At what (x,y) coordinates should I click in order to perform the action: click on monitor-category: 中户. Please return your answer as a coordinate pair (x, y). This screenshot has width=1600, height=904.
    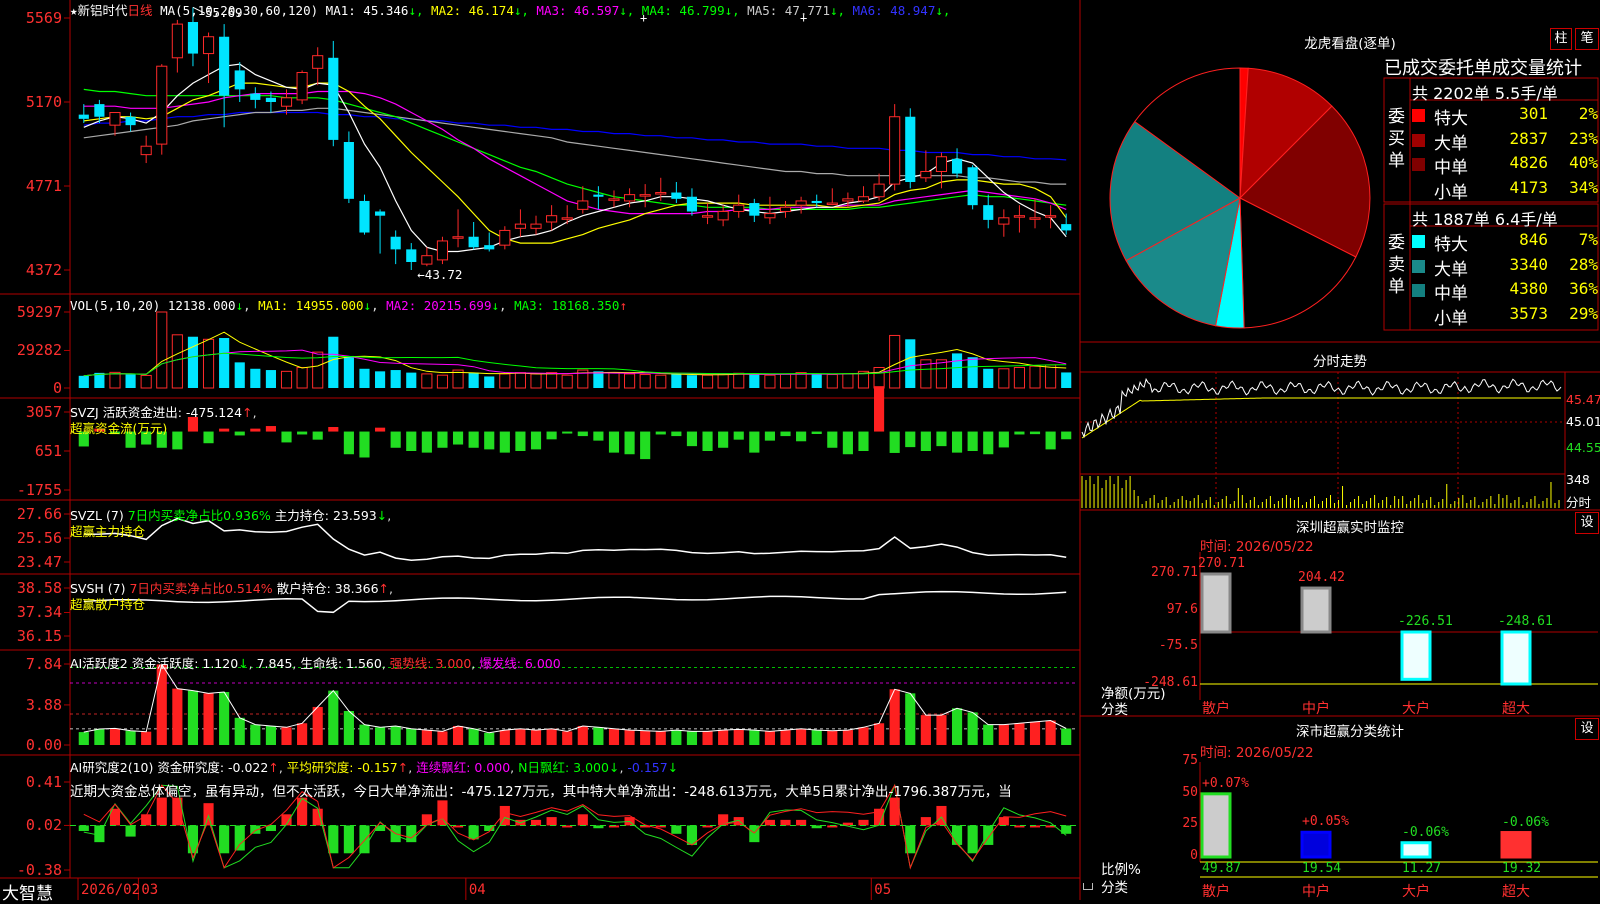
    Looking at the image, I should click on (1316, 709).